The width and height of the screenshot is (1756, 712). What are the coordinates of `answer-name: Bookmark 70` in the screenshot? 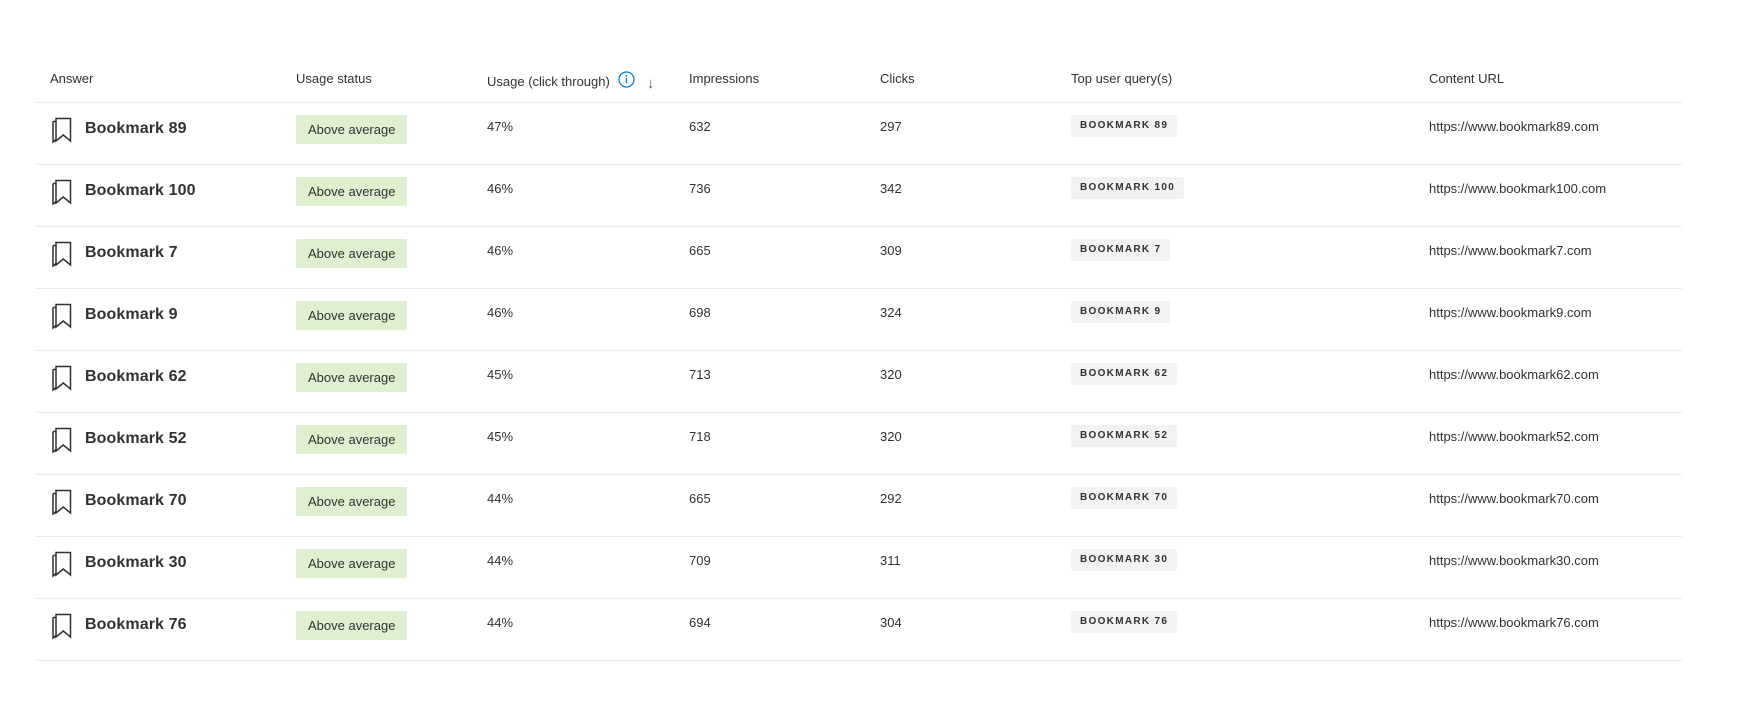 It's located at (136, 500).